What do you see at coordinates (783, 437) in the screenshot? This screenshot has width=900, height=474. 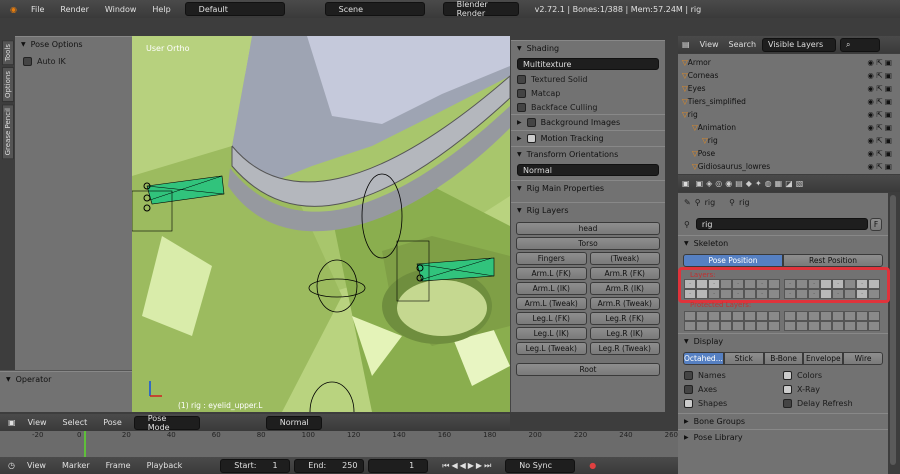 I see `pose-library-header: ▶ Pose Library` at bounding box center [783, 437].